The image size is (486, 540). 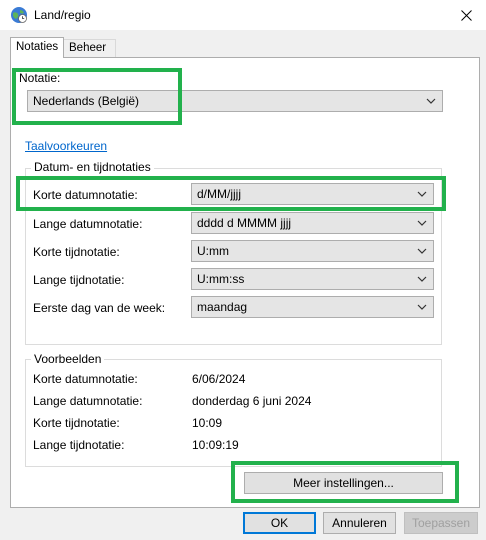 What do you see at coordinates (88, 224) in the screenshot?
I see `long-date-label: Lange datumnotatie:` at bounding box center [88, 224].